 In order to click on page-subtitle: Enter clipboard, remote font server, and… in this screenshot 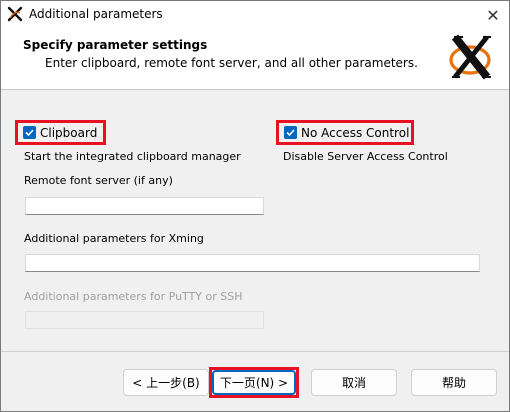, I will do `click(231, 63)`.